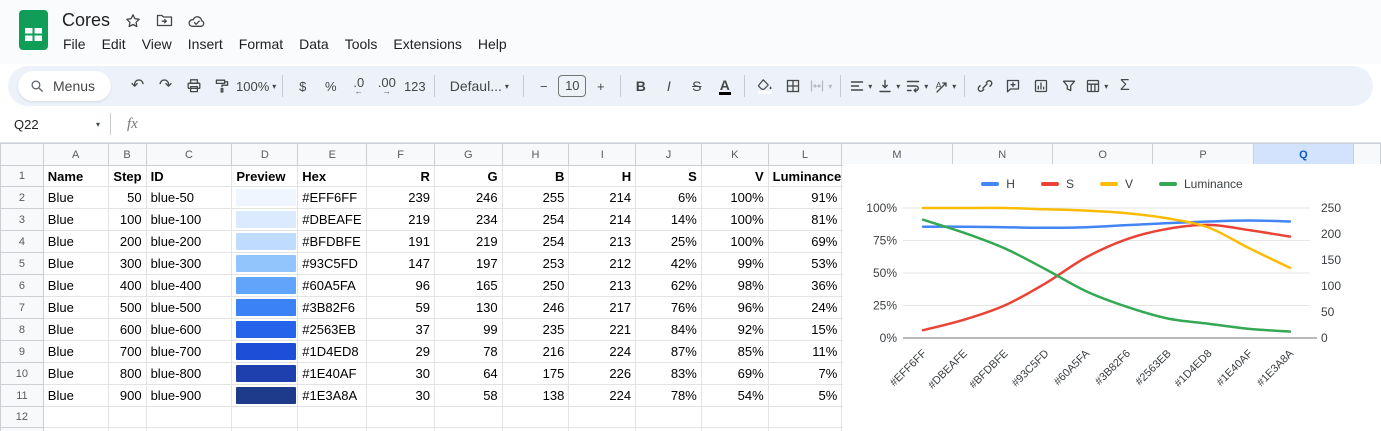  I want to click on column-header-F: F, so click(400, 154).